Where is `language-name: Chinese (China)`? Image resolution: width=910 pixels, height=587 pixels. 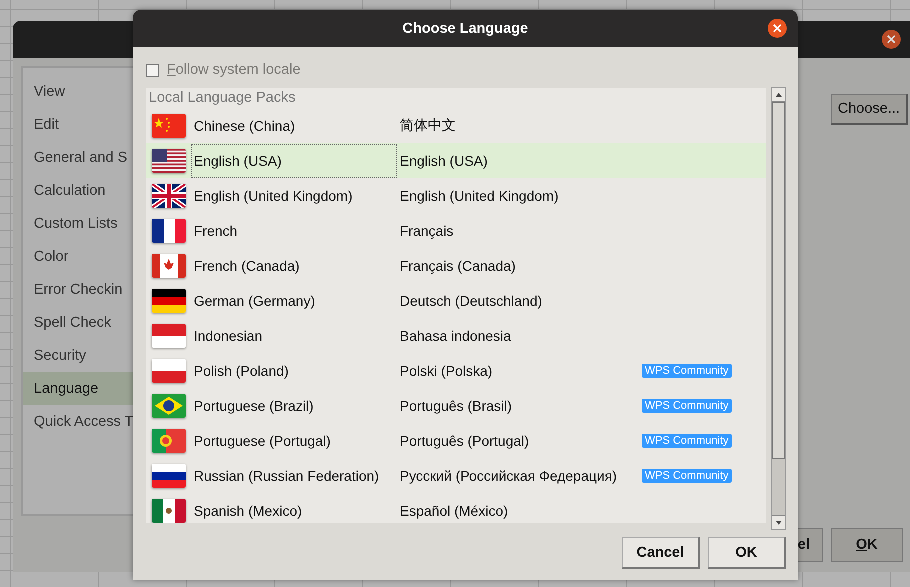 language-name: Chinese (China) is located at coordinates (244, 126).